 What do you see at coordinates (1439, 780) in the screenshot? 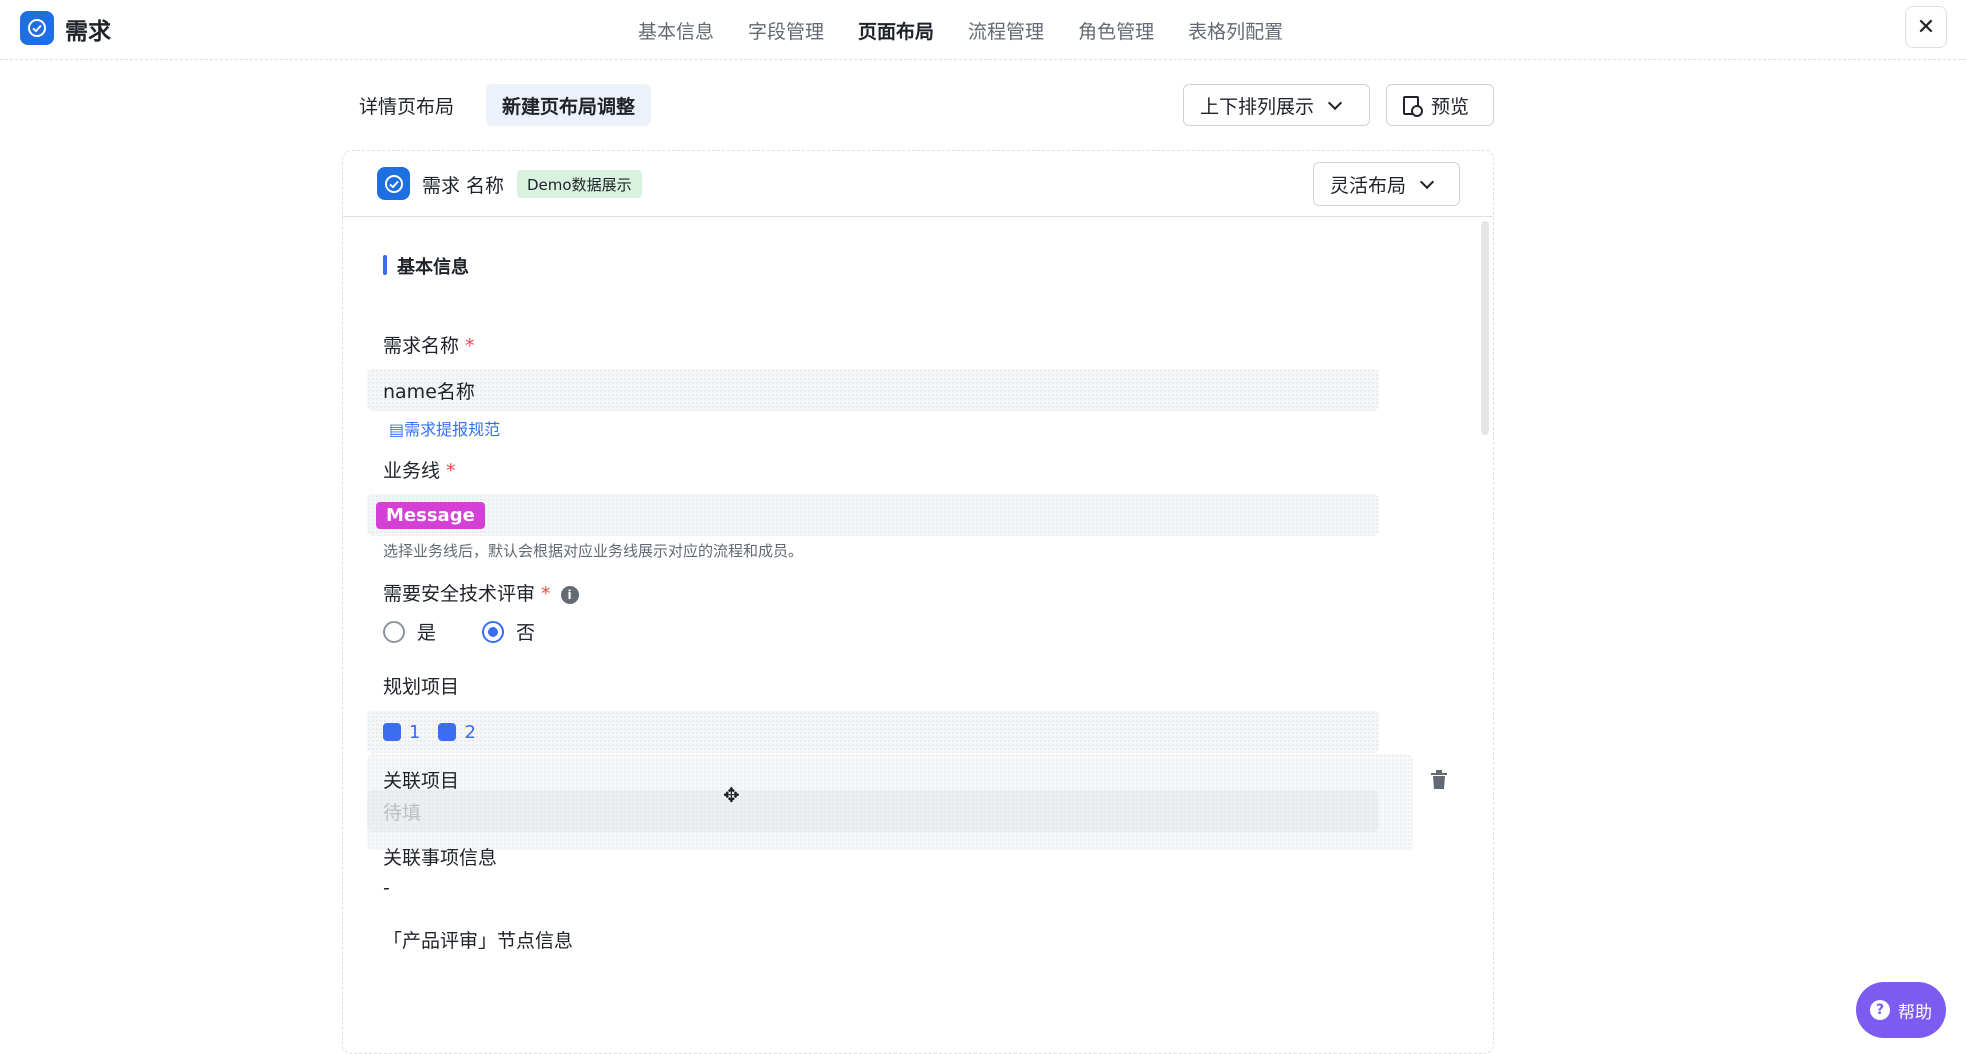
I see `trash-icon` at bounding box center [1439, 780].